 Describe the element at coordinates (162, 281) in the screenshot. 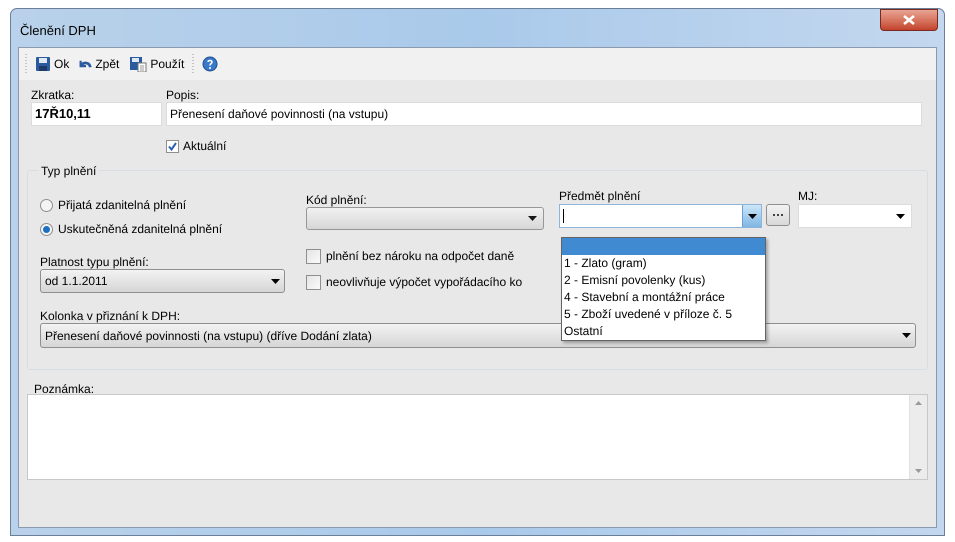

I see `dropdown: od 1.1.2011` at that location.